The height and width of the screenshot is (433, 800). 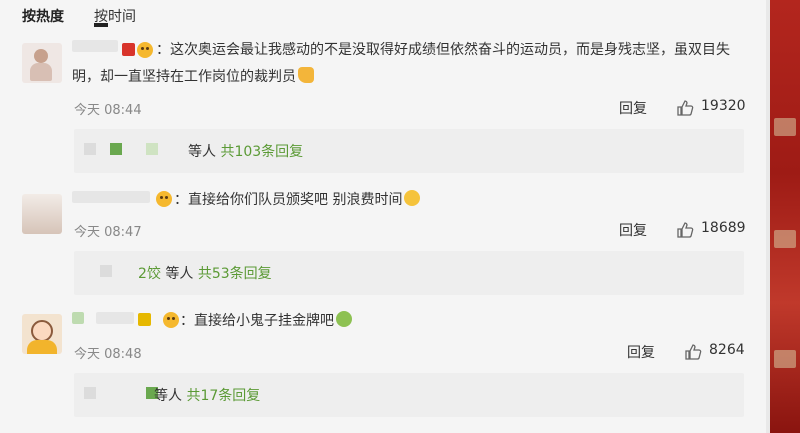 I want to click on reply-preview-box: 2饺 等人 共53条回复, so click(x=409, y=273).